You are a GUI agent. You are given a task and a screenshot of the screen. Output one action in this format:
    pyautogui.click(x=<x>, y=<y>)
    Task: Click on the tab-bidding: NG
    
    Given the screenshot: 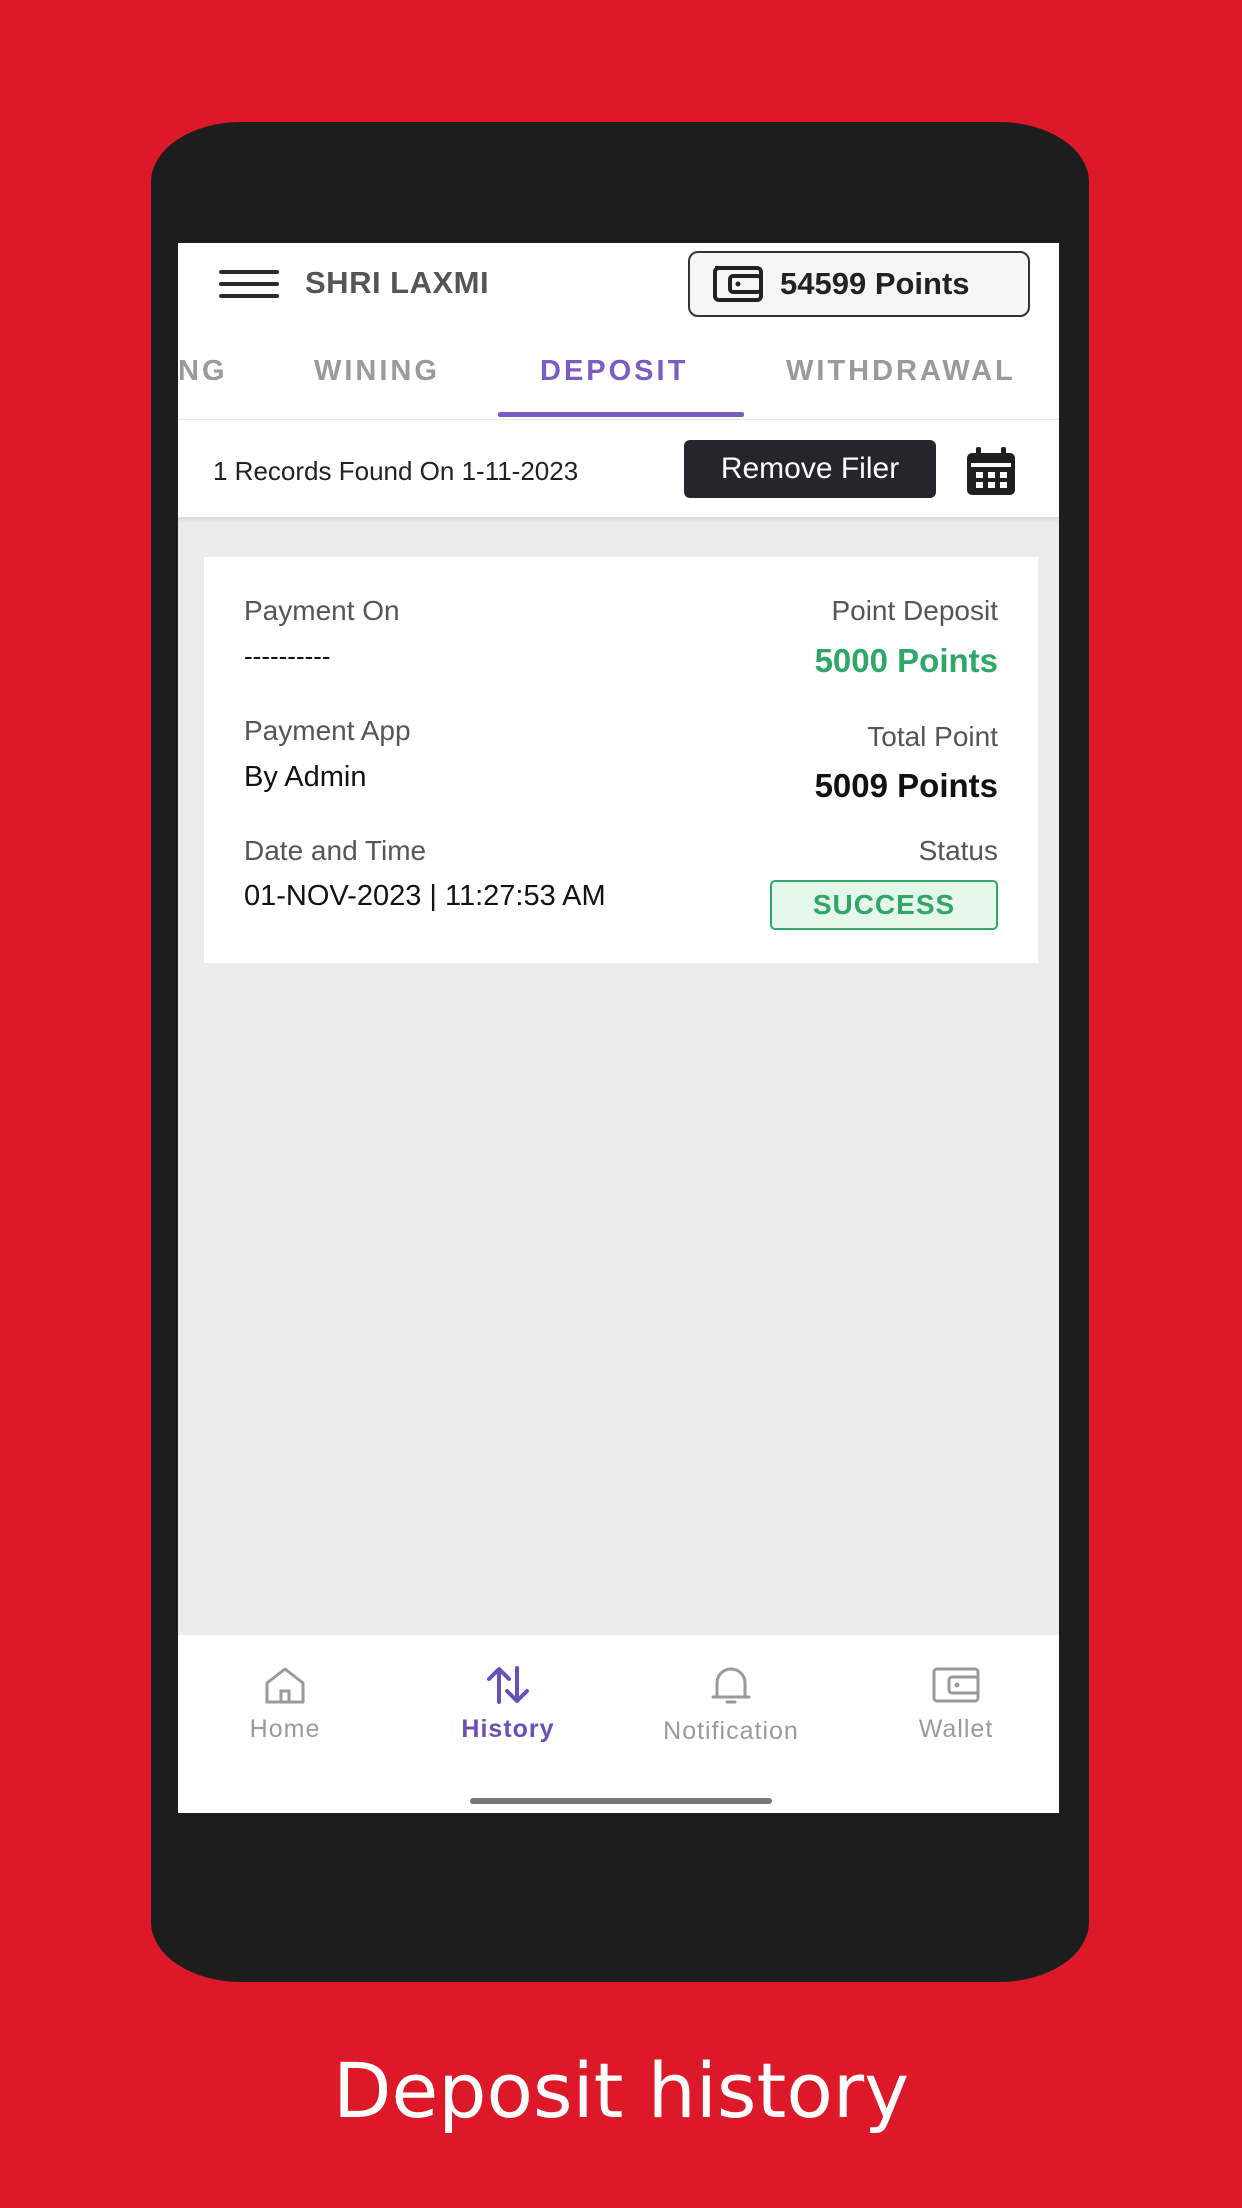 What is the action you would take?
    pyautogui.click(x=203, y=371)
    